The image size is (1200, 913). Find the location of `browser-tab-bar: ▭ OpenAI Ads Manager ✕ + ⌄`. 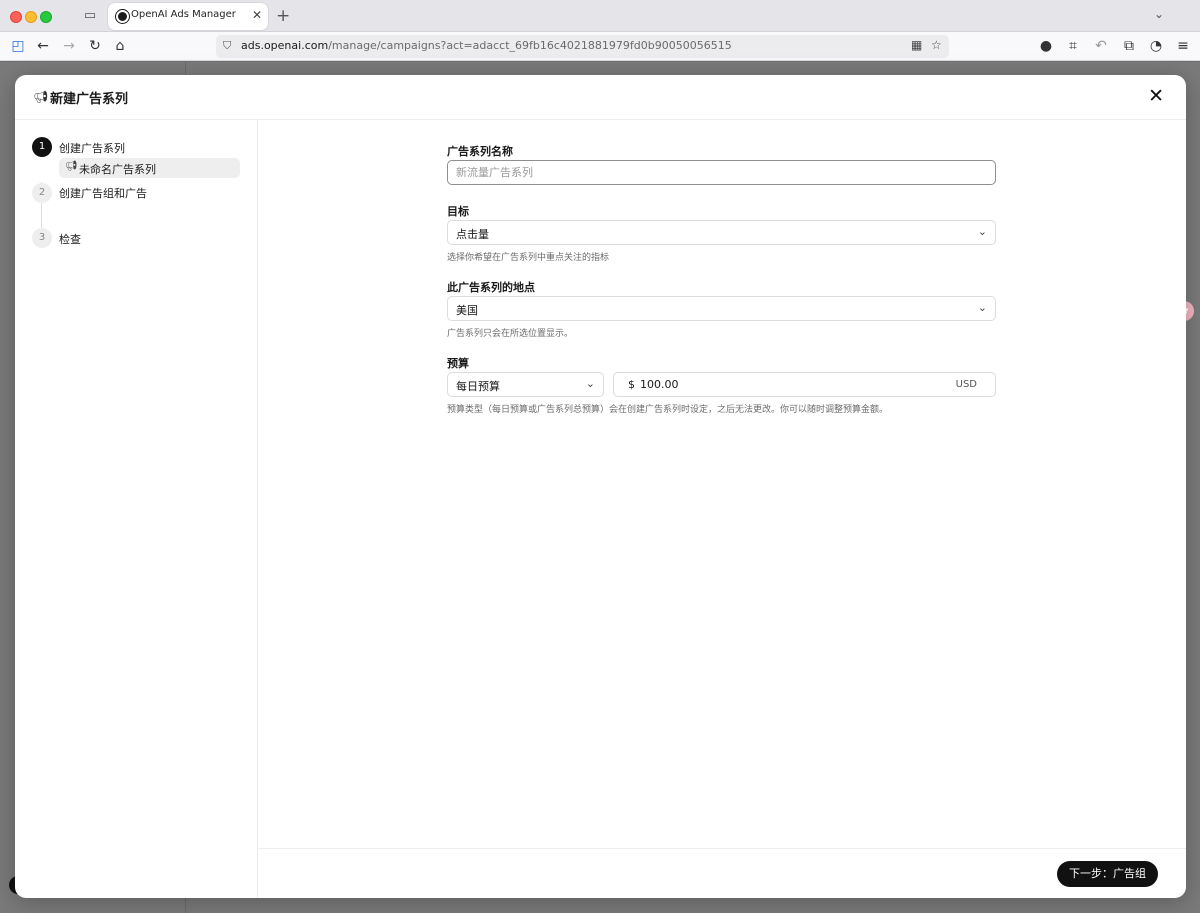

browser-tab-bar: ▭ OpenAI Ads Manager ✕ + ⌄ is located at coordinates (600, 16).